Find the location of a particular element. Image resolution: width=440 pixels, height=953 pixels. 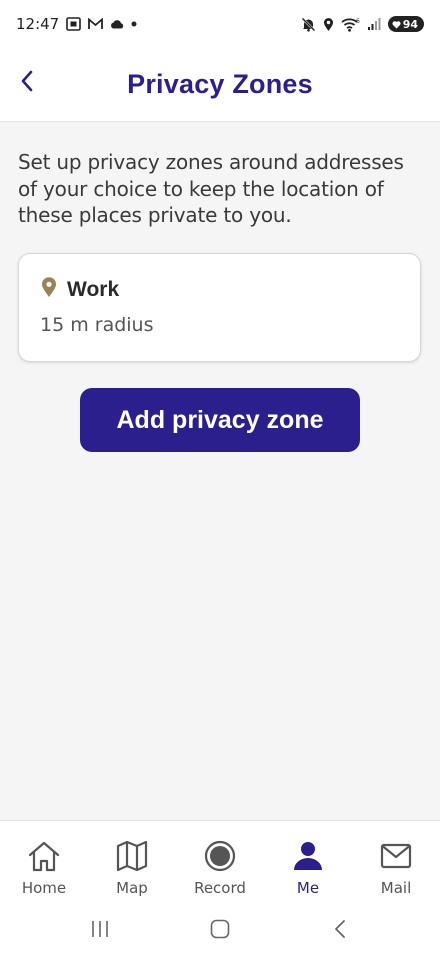

gmail-icon is located at coordinates (96, 24).